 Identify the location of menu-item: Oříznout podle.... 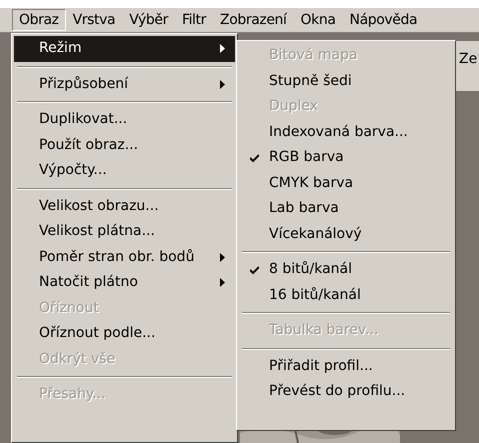
(124, 333).